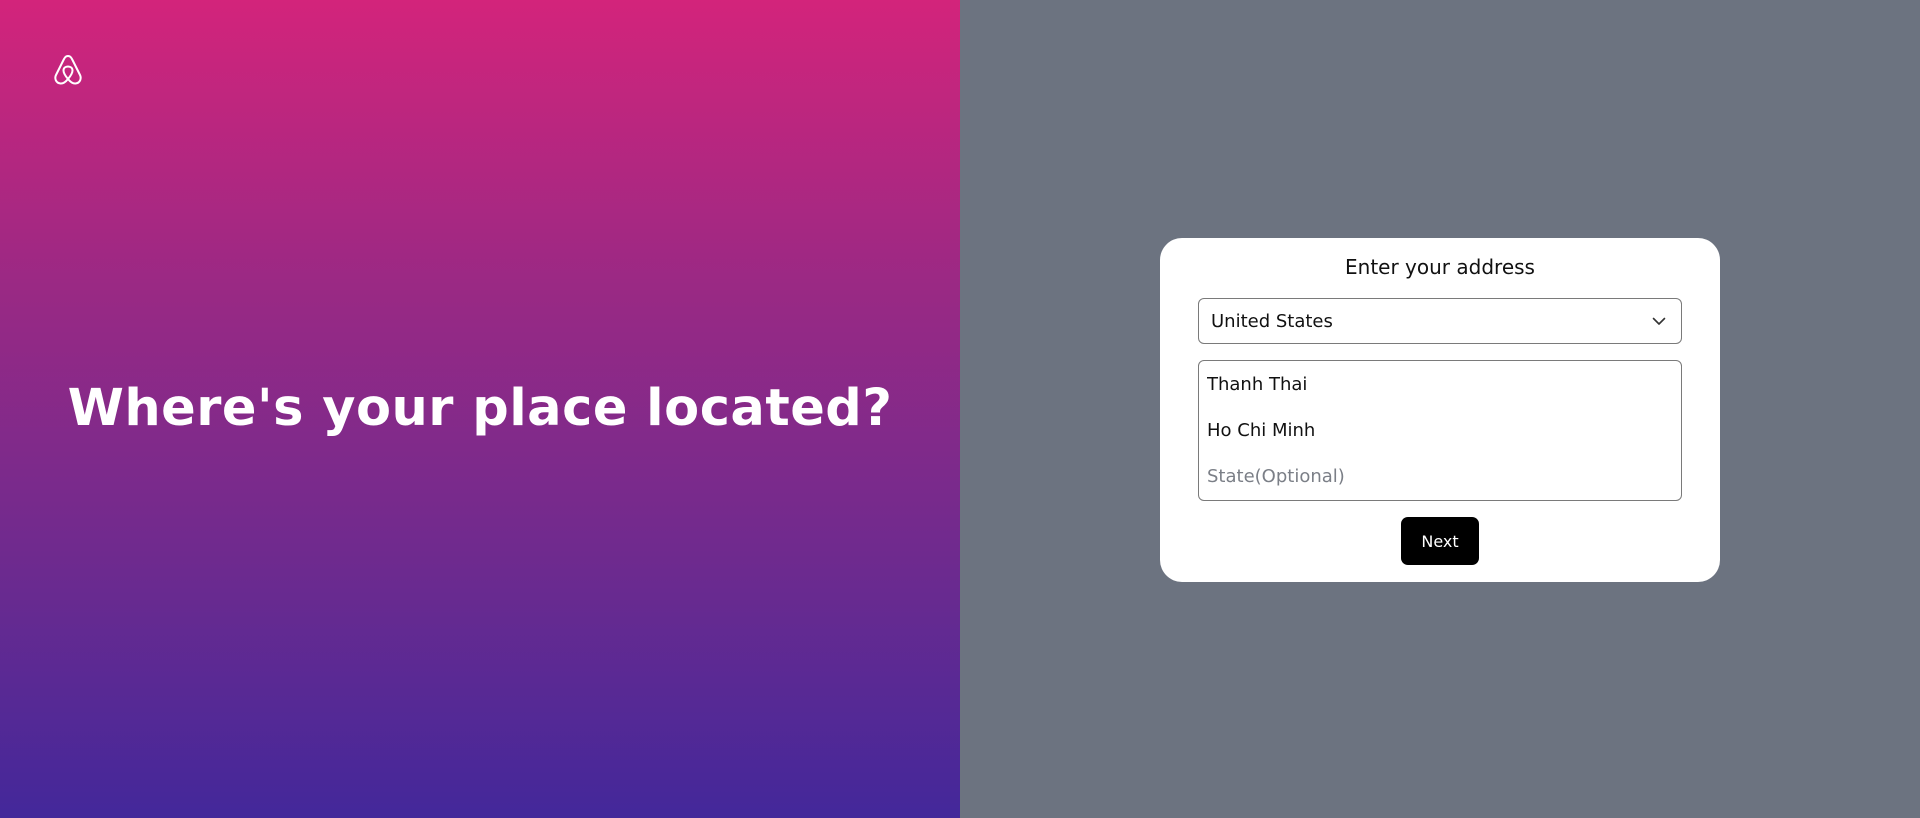 This screenshot has width=1920, height=818. I want to click on page-title: Where's your place located?, so click(480, 408).